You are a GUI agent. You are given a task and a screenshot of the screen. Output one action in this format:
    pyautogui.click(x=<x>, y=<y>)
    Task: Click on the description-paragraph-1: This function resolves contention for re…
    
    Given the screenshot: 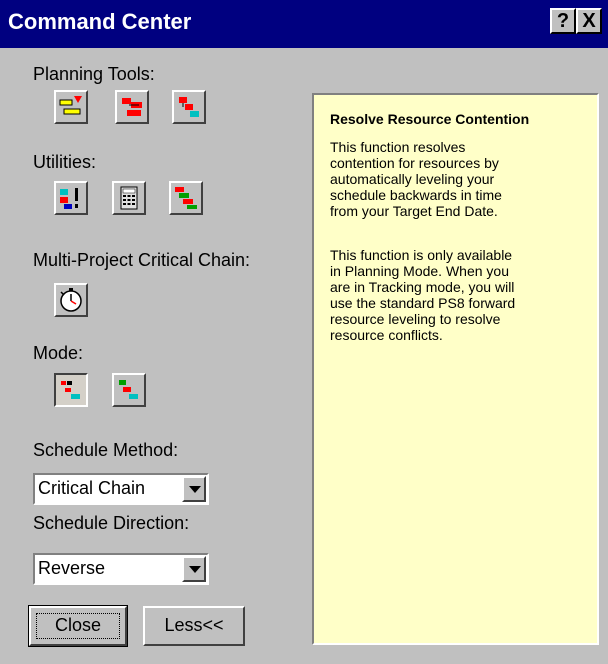 What is the action you would take?
    pyautogui.click(x=416, y=179)
    